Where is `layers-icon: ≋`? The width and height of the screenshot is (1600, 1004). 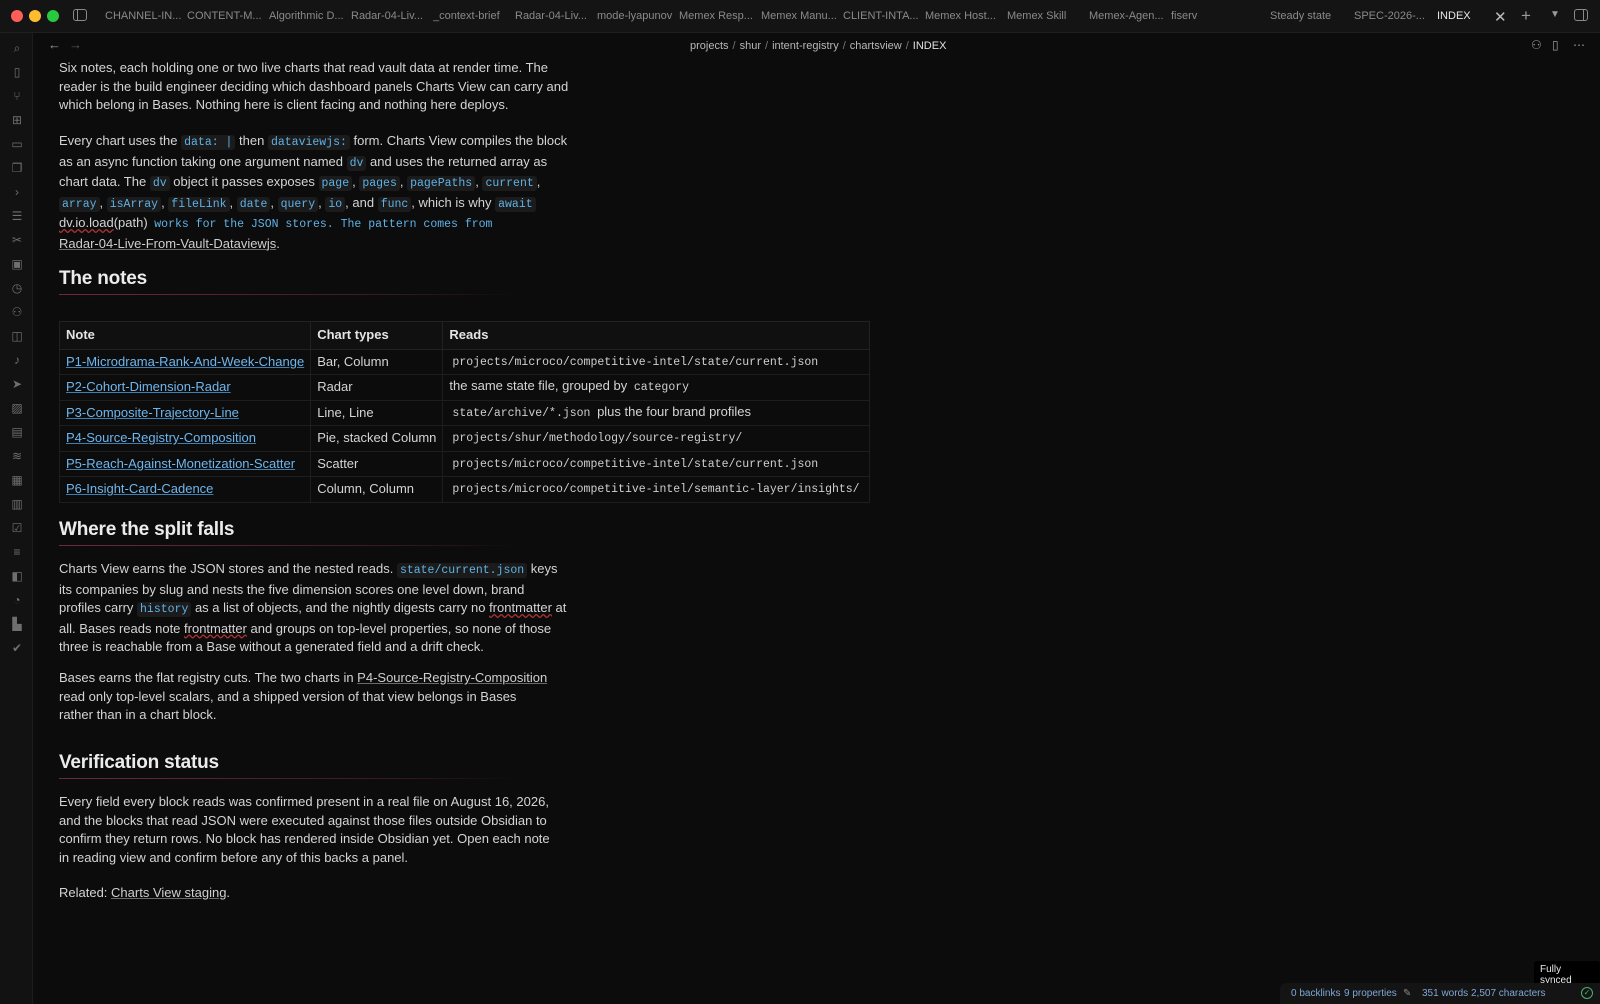 layers-icon: ≋ is located at coordinates (17, 456).